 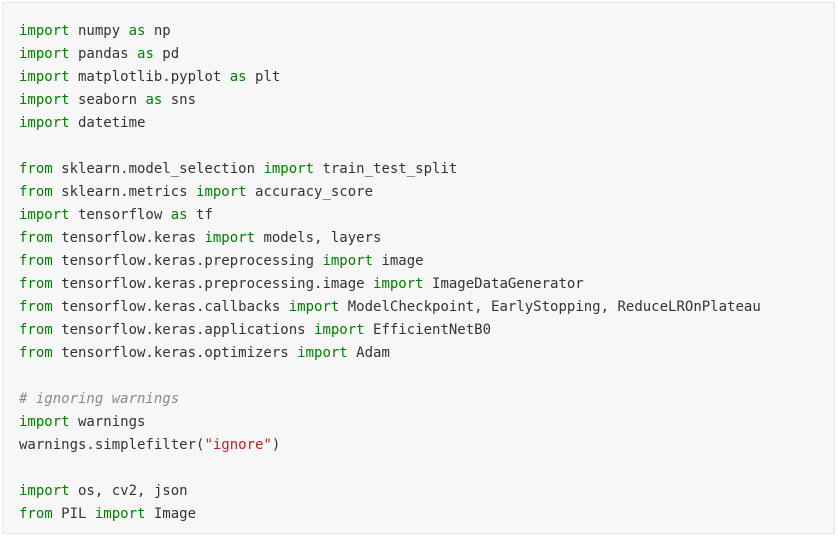 What do you see at coordinates (390, 100) in the screenshot?
I see `code-line: import seaborn as sns` at bounding box center [390, 100].